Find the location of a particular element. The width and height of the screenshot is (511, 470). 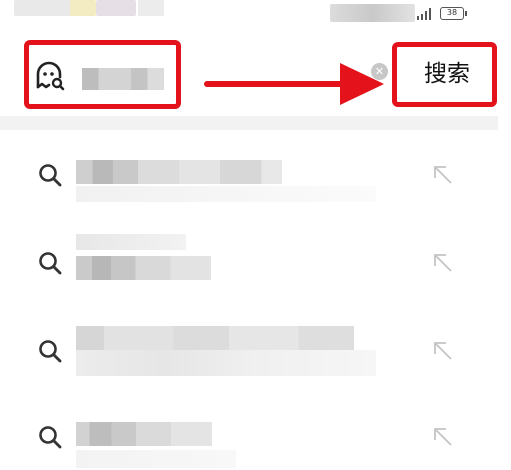

section-divider is located at coordinates (249, 123).